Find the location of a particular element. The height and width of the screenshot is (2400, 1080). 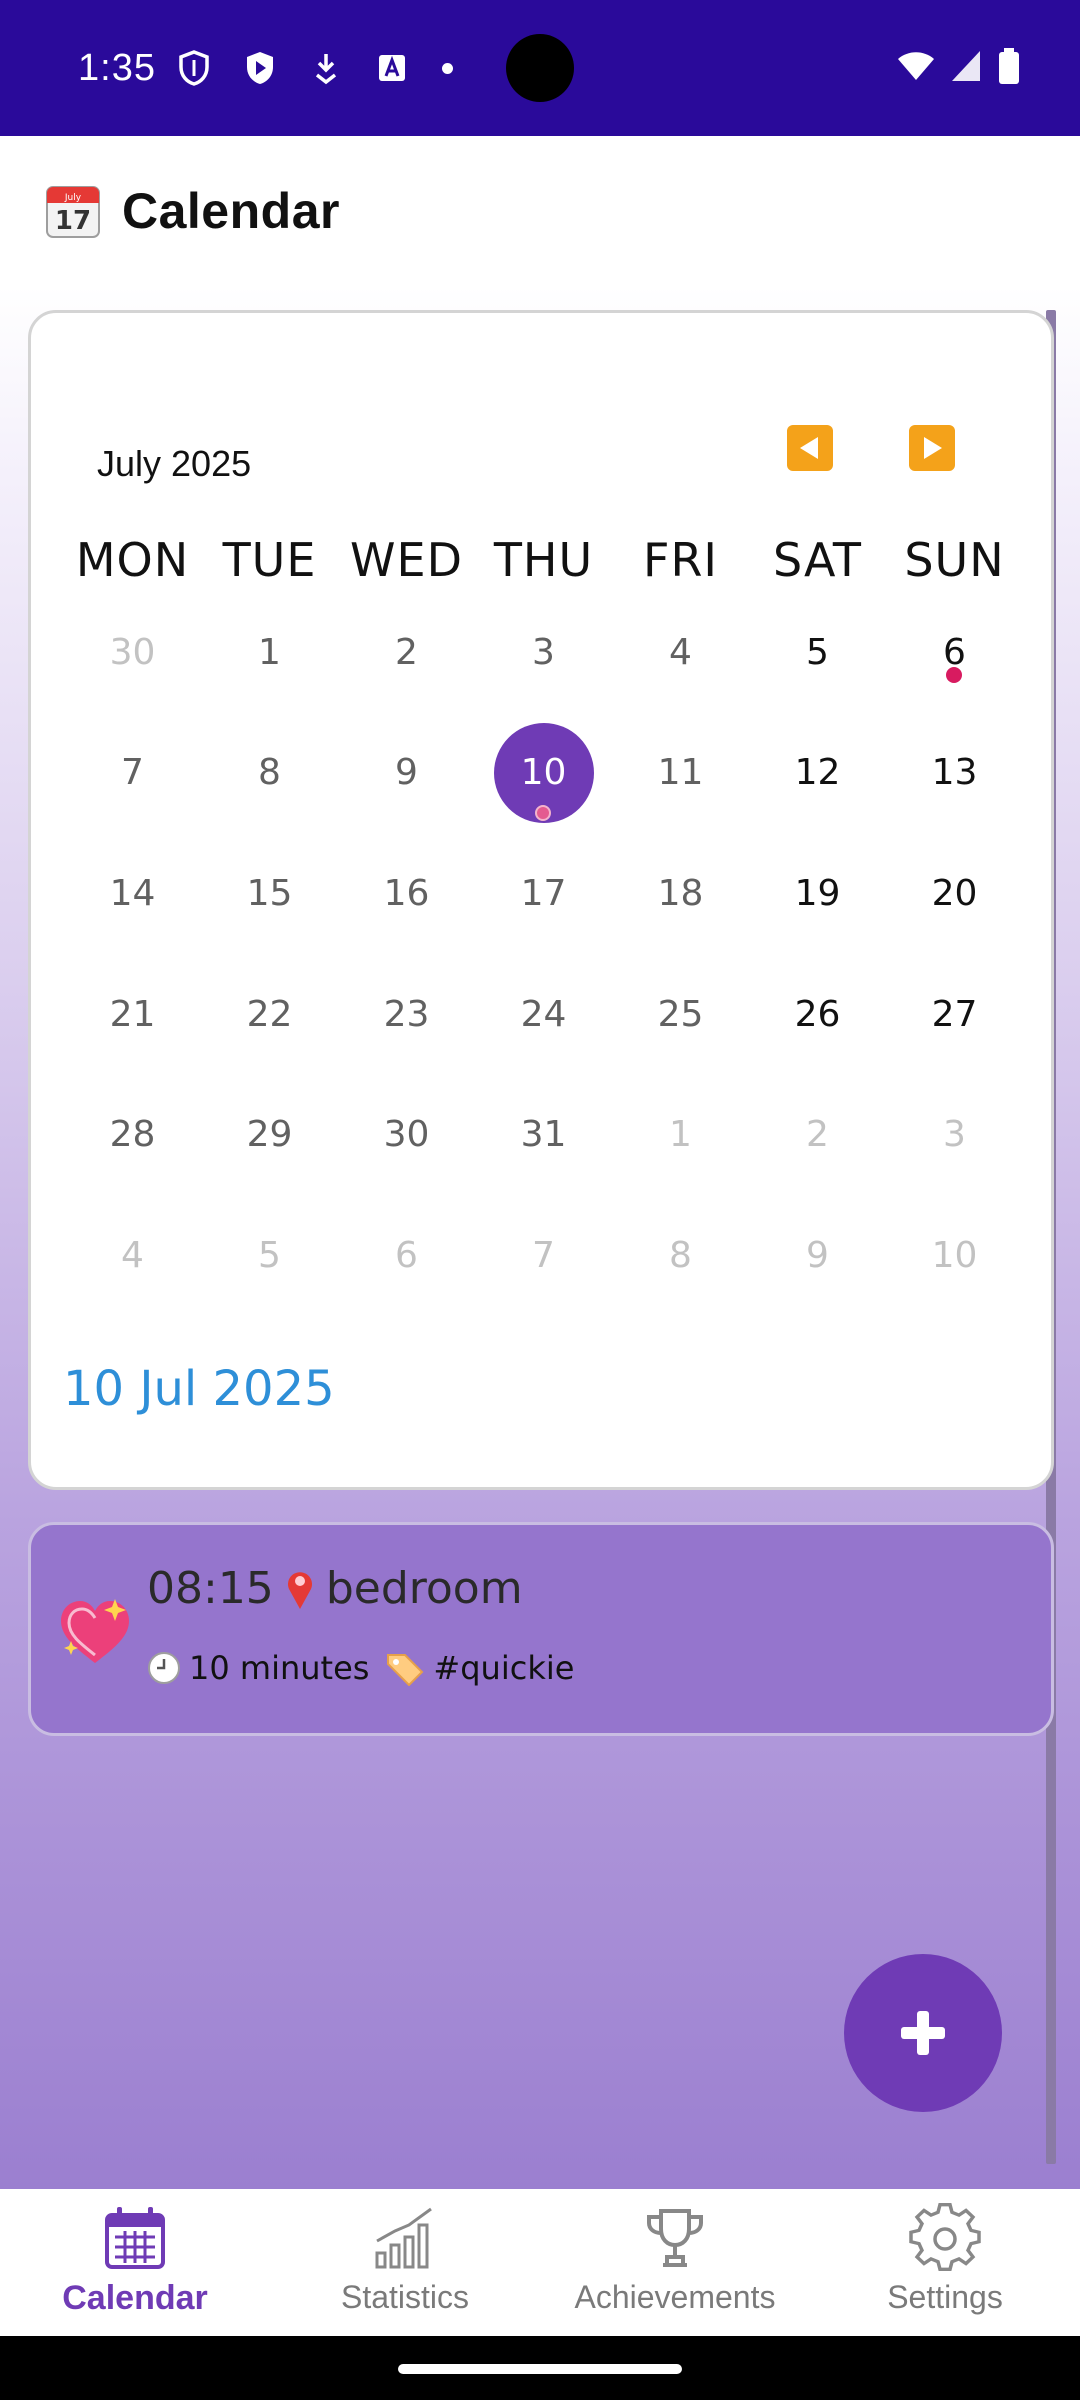

play-shield-icon is located at coordinates (260, 68).